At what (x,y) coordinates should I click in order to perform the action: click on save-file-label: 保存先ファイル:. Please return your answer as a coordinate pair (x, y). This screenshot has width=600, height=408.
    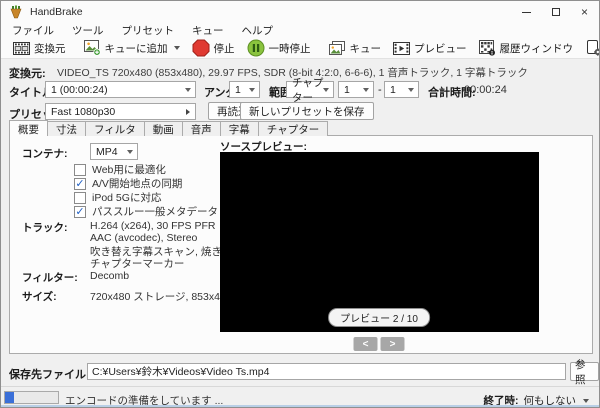
    Looking at the image, I should click on (49, 375).